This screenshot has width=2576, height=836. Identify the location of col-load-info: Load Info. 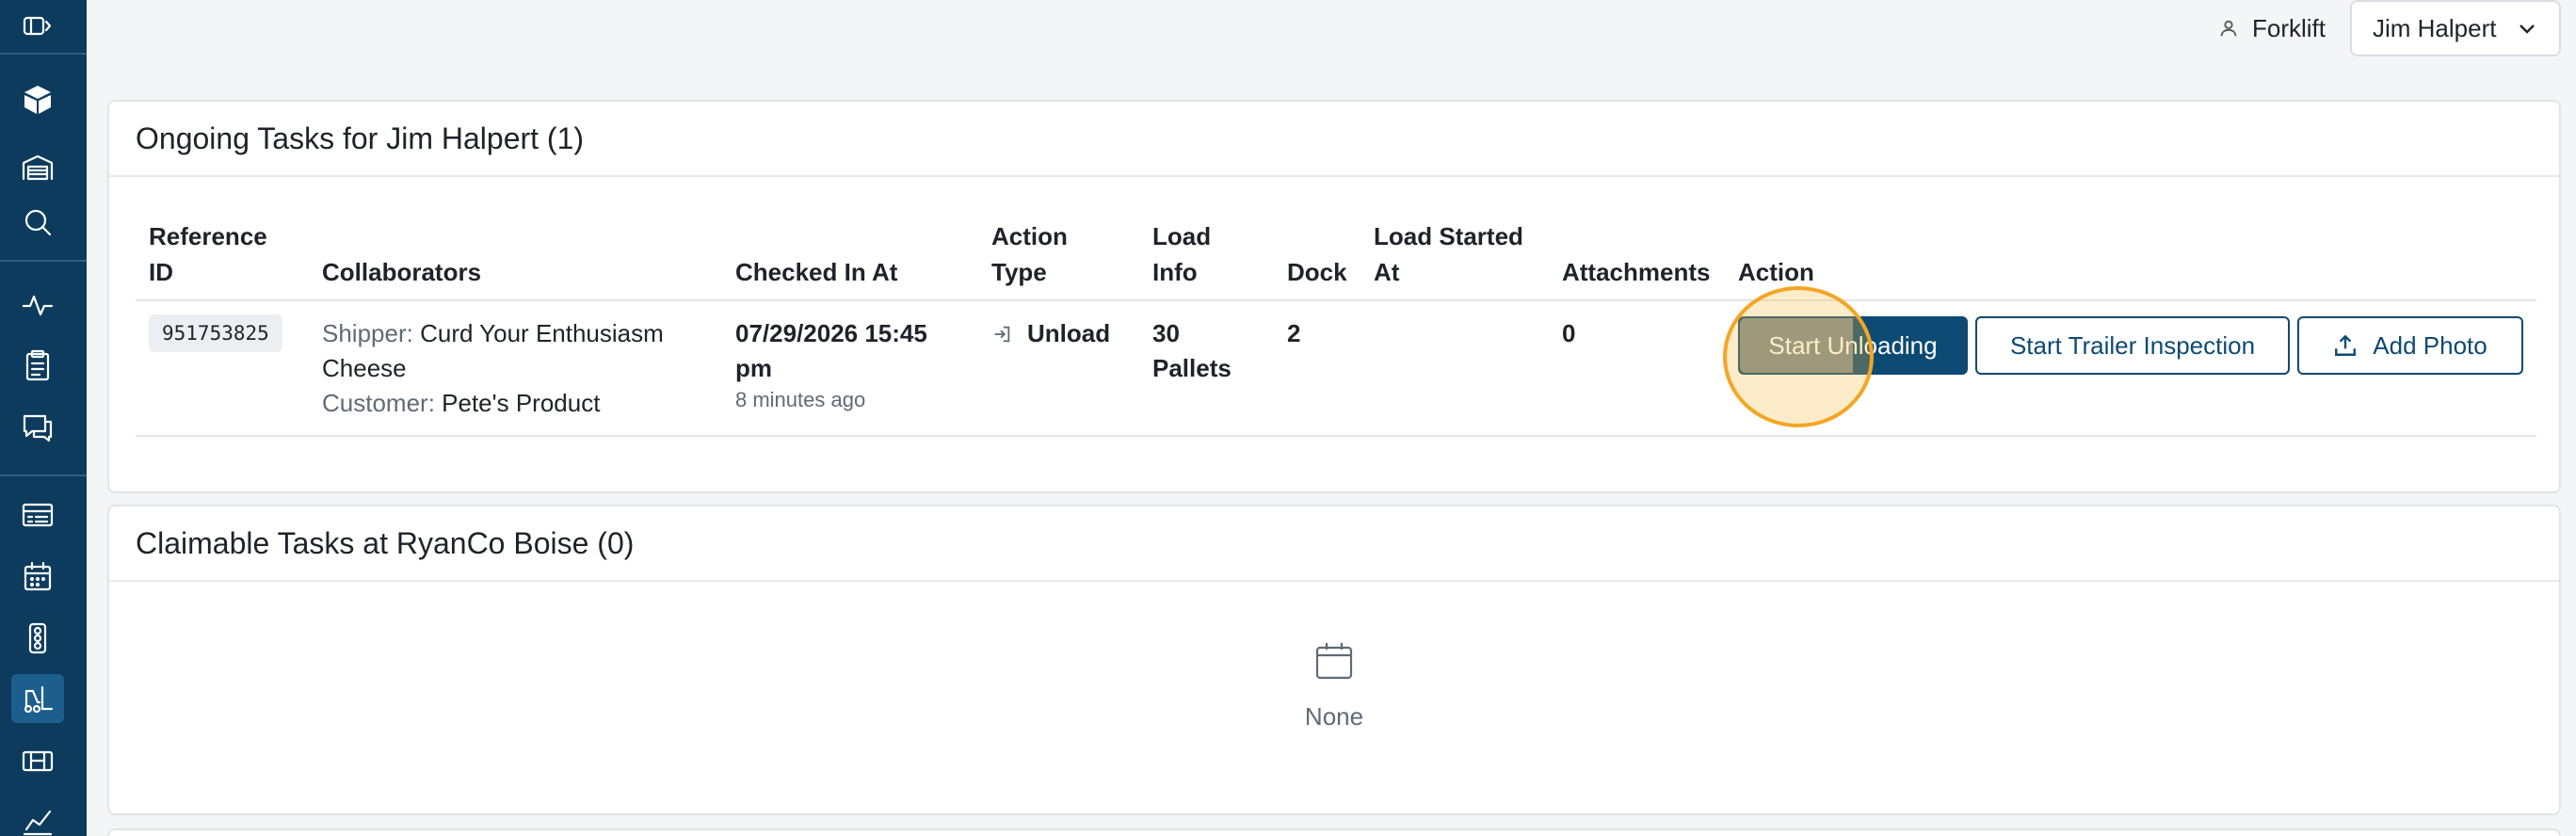
(1182, 254).